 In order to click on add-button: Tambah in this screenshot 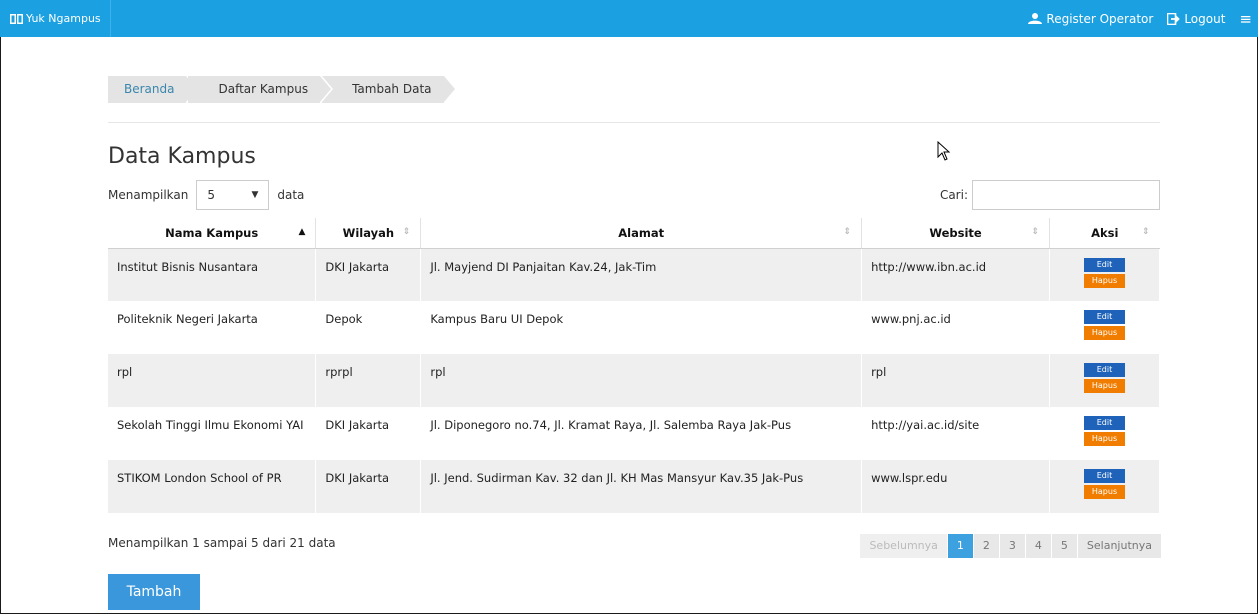, I will do `click(154, 592)`.